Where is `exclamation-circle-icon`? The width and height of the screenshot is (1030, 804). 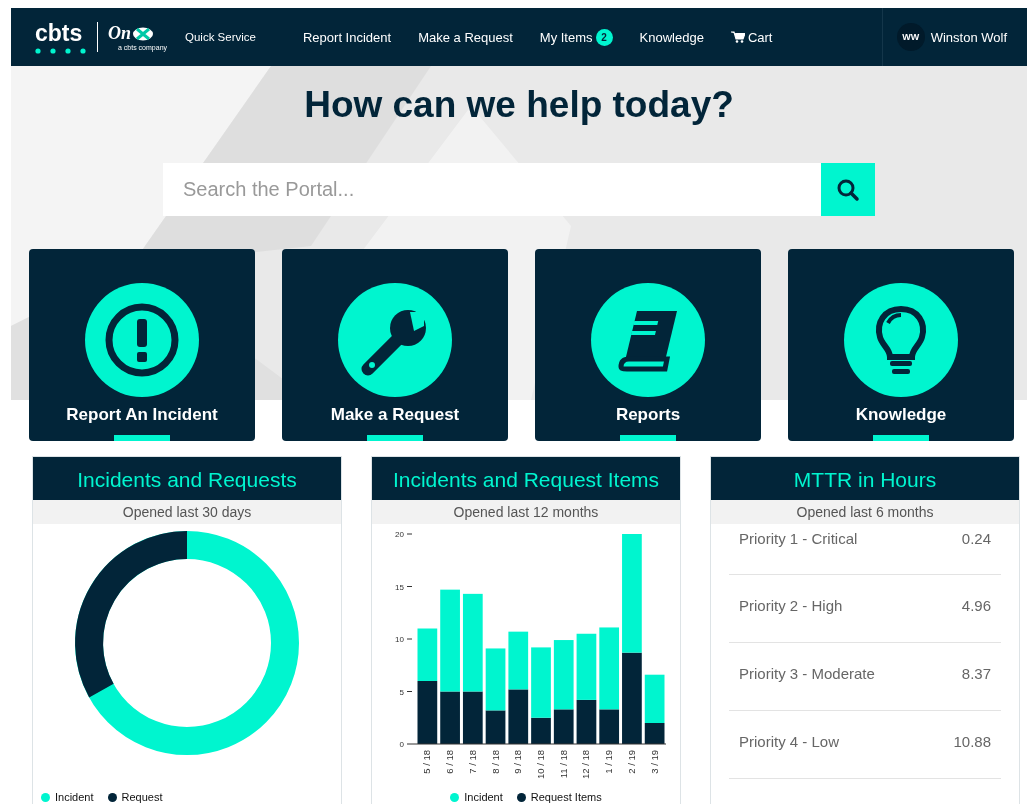
exclamation-circle-icon is located at coordinates (142, 340).